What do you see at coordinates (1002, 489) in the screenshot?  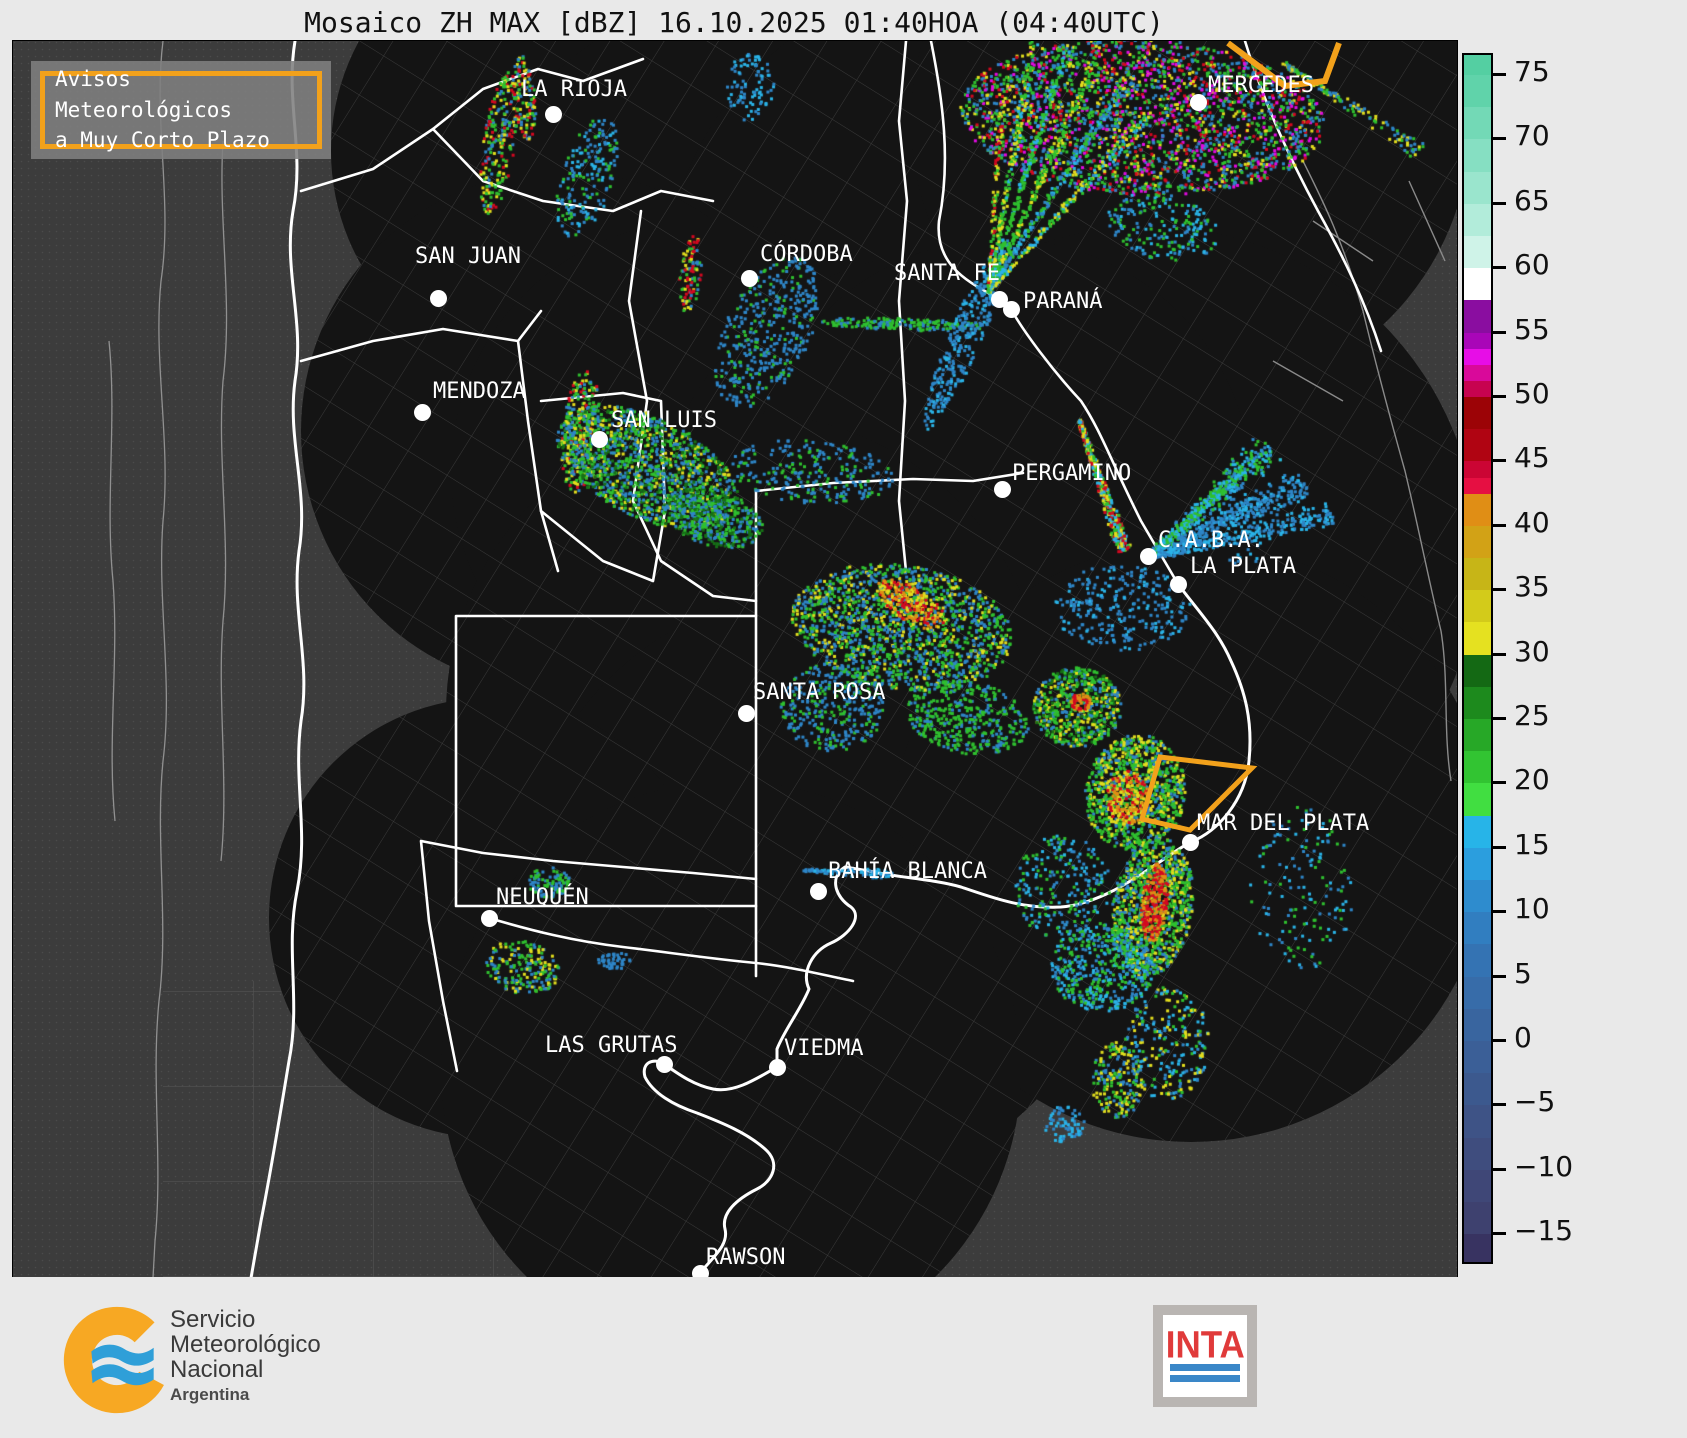 I see `city-dot-pergamino` at bounding box center [1002, 489].